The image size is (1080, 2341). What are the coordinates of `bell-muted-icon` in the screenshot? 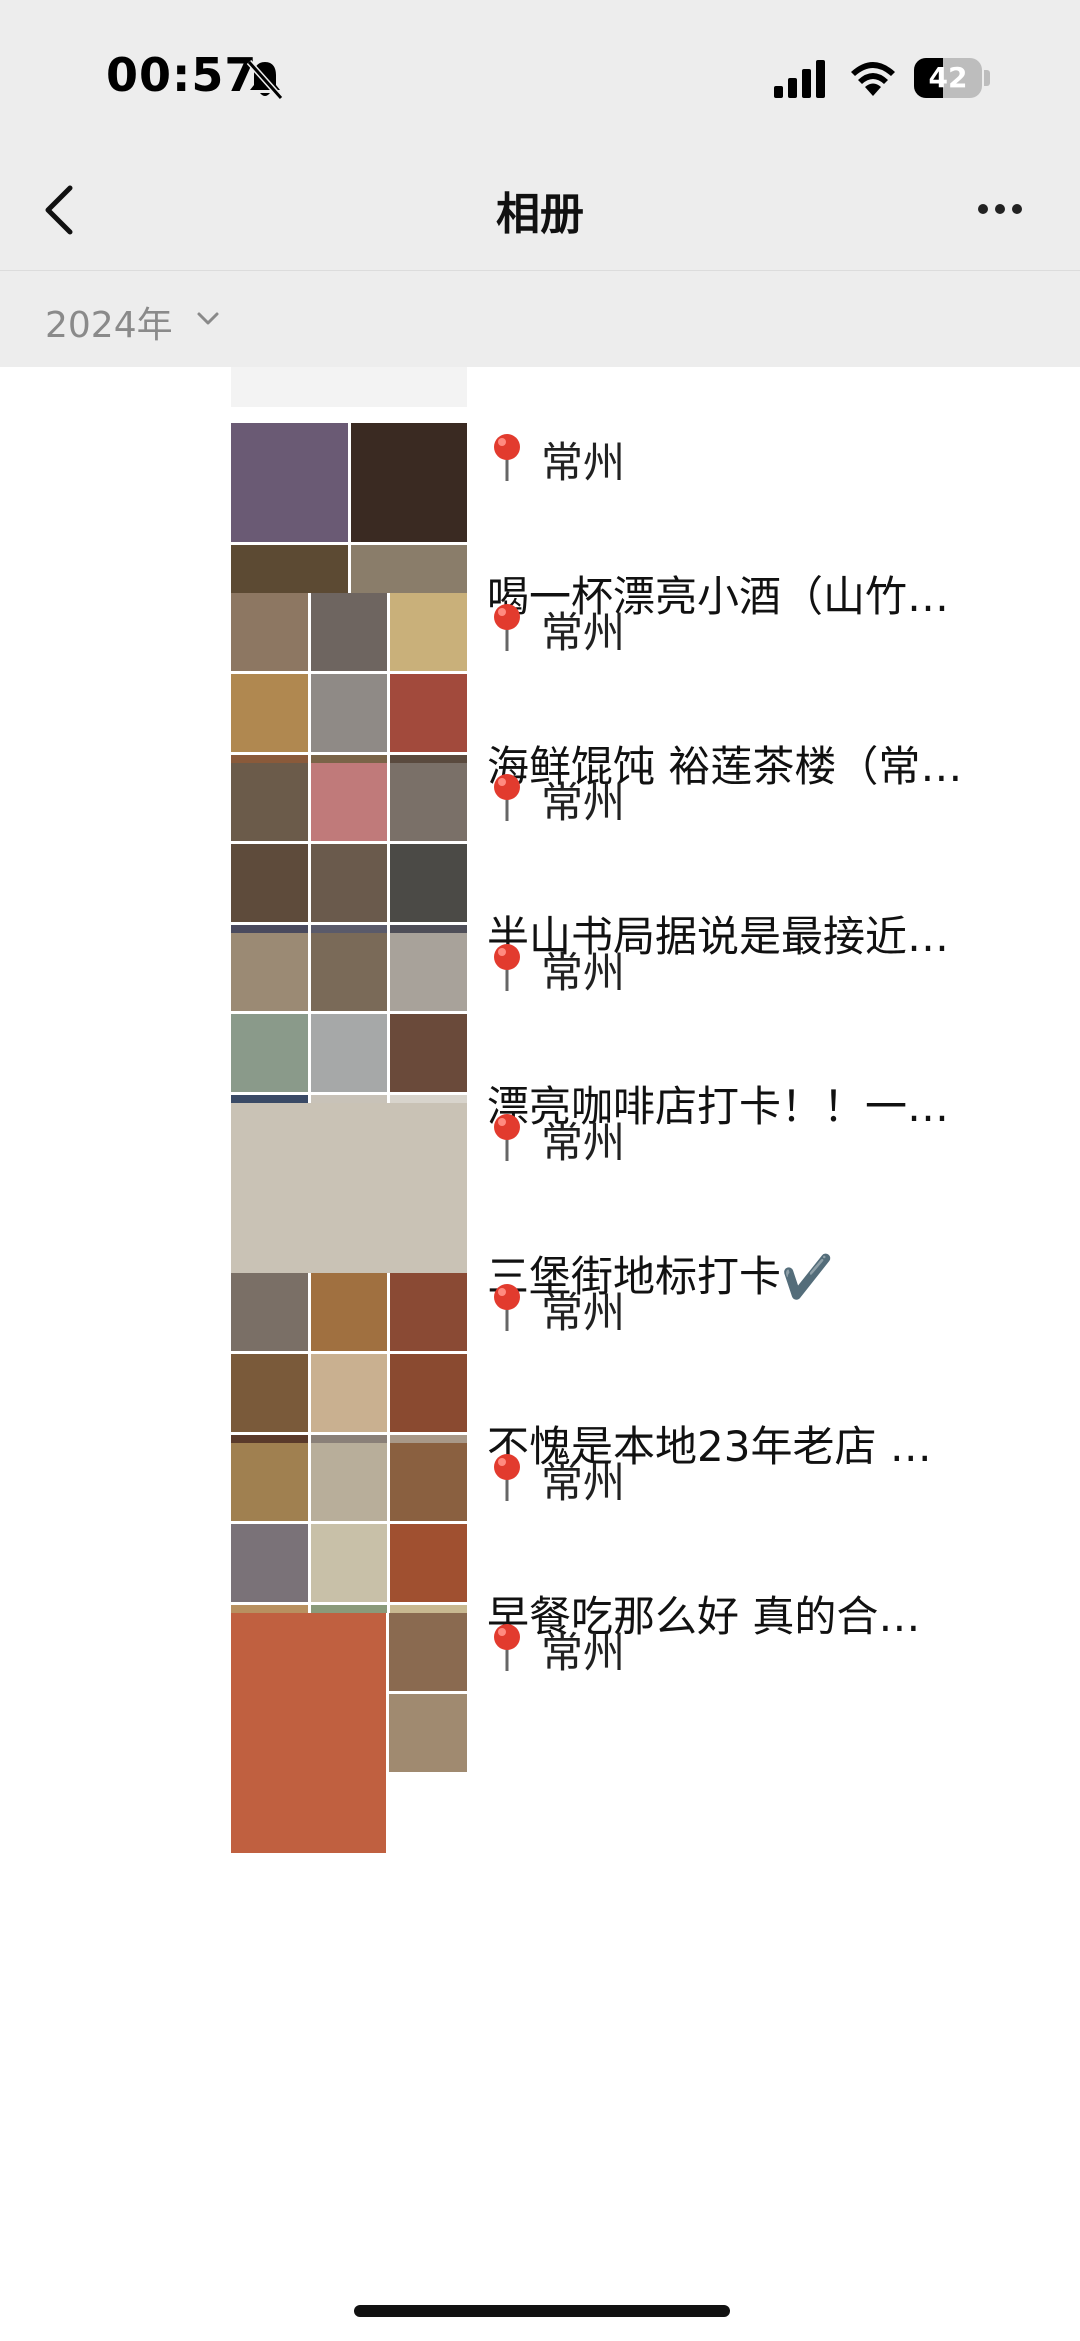 It's located at (265, 80).